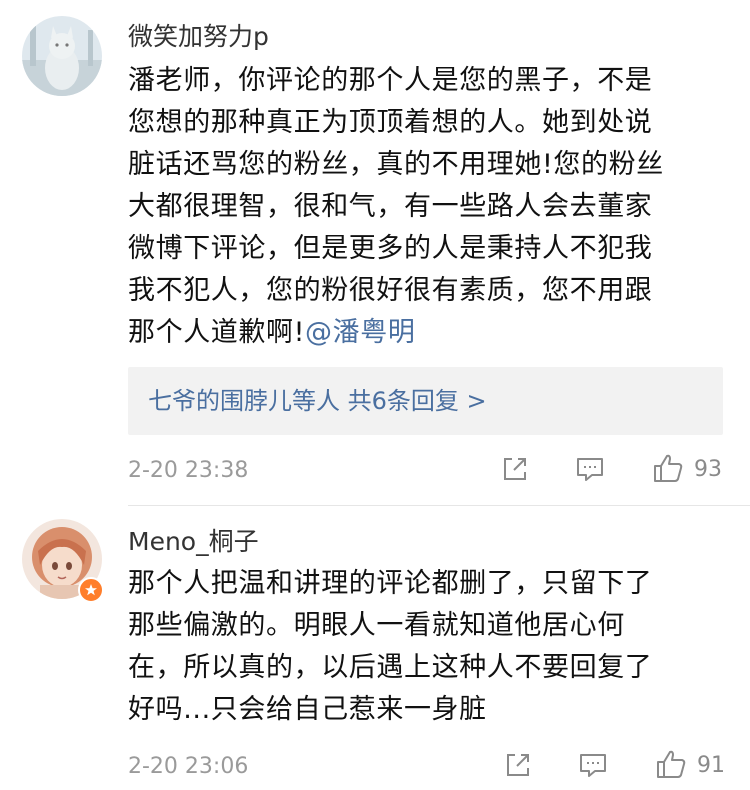 This screenshot has width=750, height=790. What do you see at coordinates (188, 766) in the screenshot?
I see `timestamp: 2-20 23:06` at bounding box center [188, 766].